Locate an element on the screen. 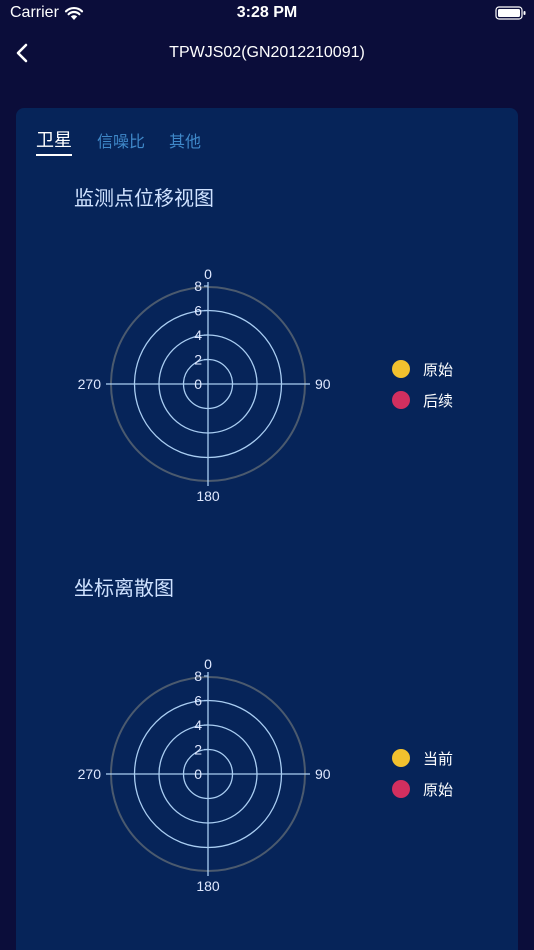  legend-item: 后续 is located at coordinates (452, 404).